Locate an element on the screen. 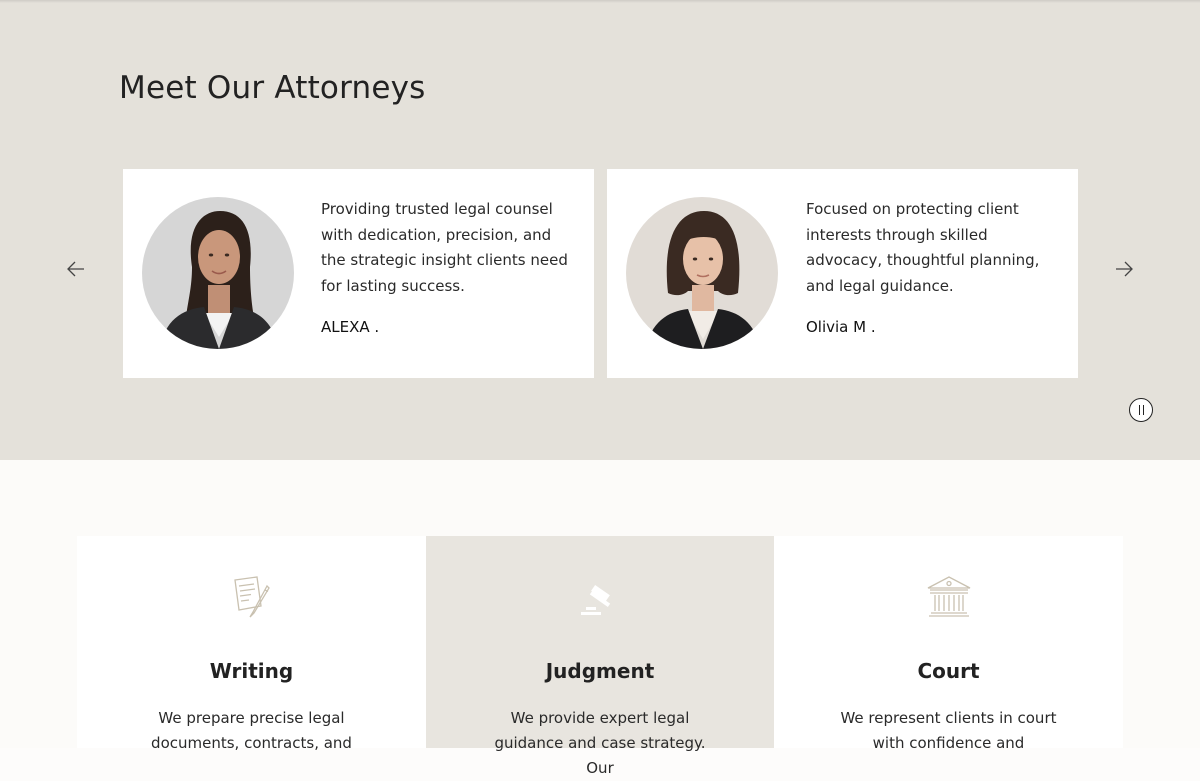 The width and height of the screenshot is (1200, 781). header-shadow is located at coordinates (600, 1).